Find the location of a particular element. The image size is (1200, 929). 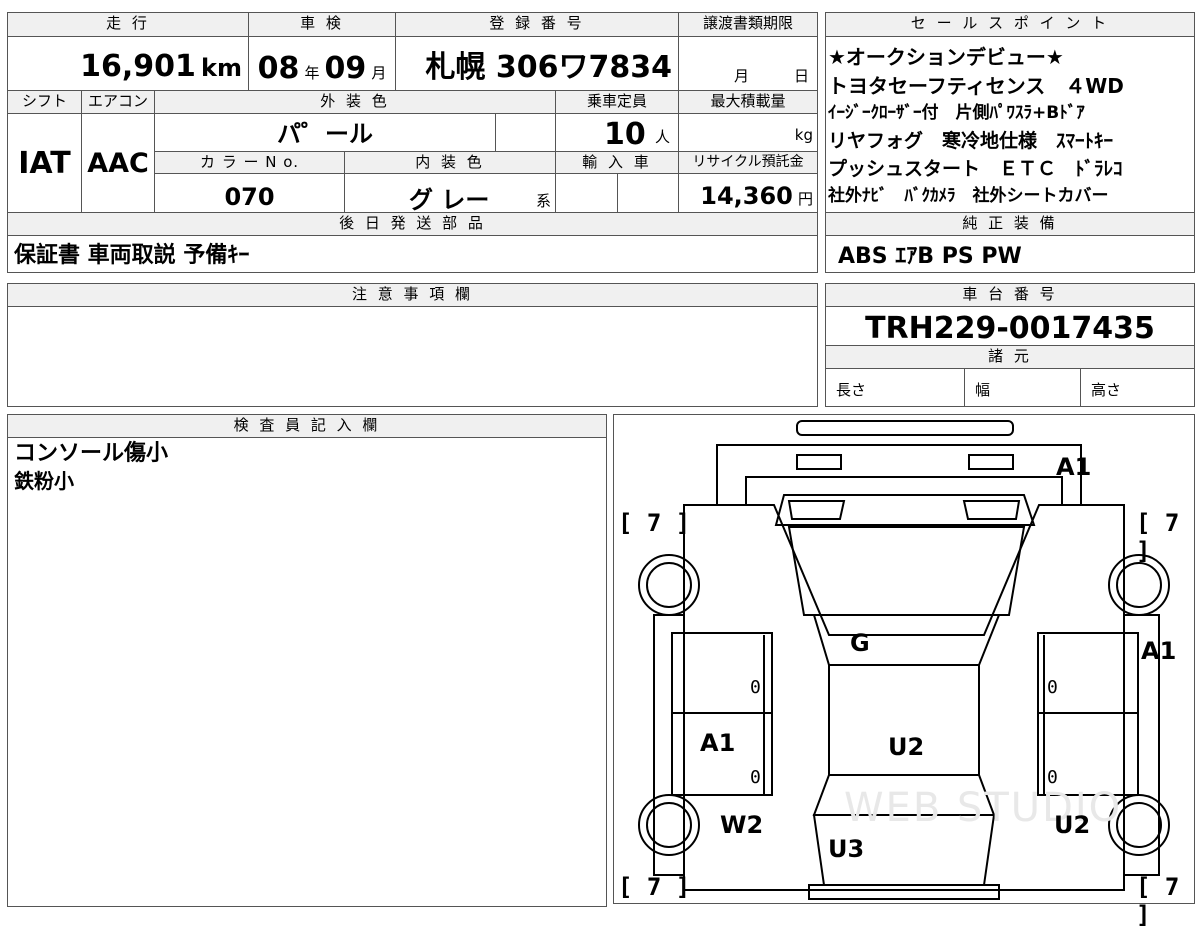

capacity-unit: 人 is located at coordinates (662, 137).